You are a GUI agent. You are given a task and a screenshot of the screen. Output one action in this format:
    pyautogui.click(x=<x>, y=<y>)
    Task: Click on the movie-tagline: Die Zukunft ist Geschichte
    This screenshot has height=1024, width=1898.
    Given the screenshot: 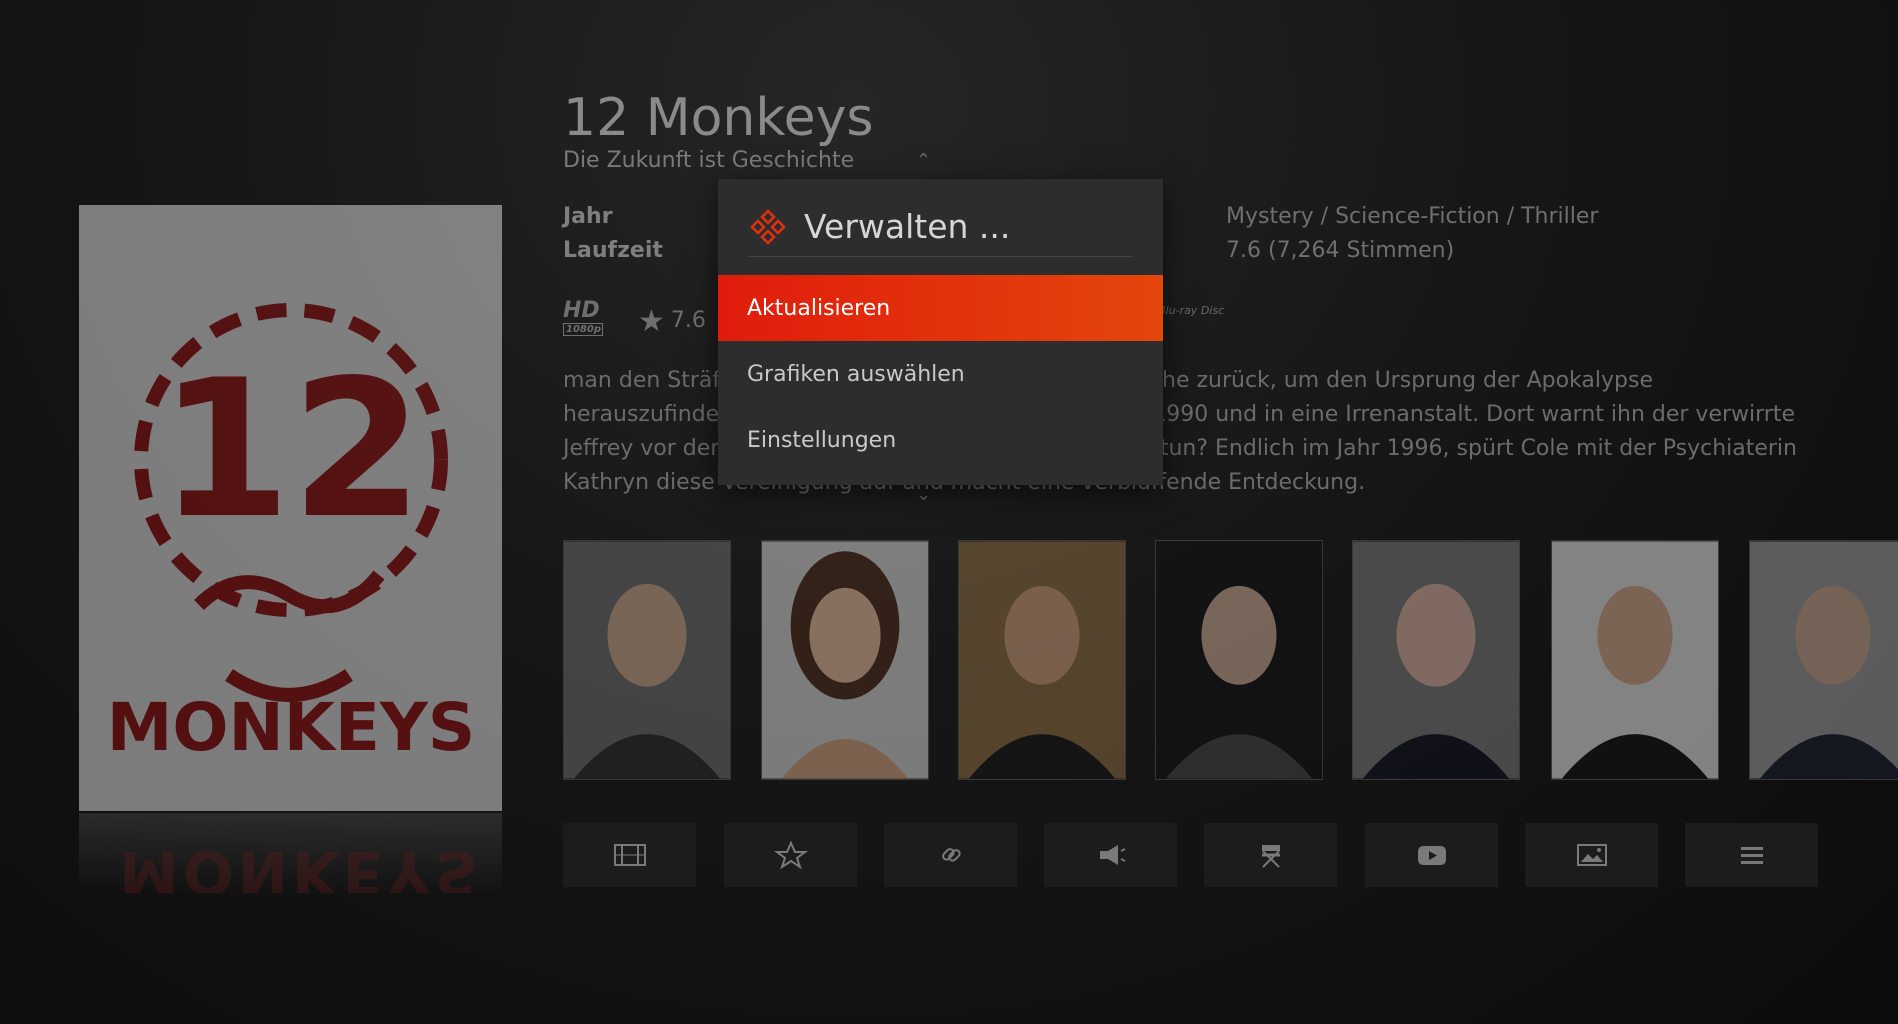 What is the action you would take?
    pyautogui.click(x=709, y=160)
    